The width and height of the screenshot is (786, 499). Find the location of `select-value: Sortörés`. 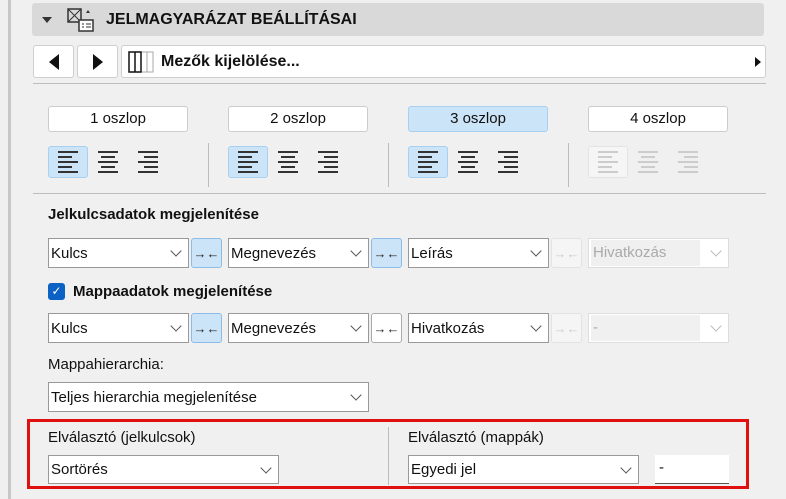

select-value: Sortörés is located at coordinates (79, 469).